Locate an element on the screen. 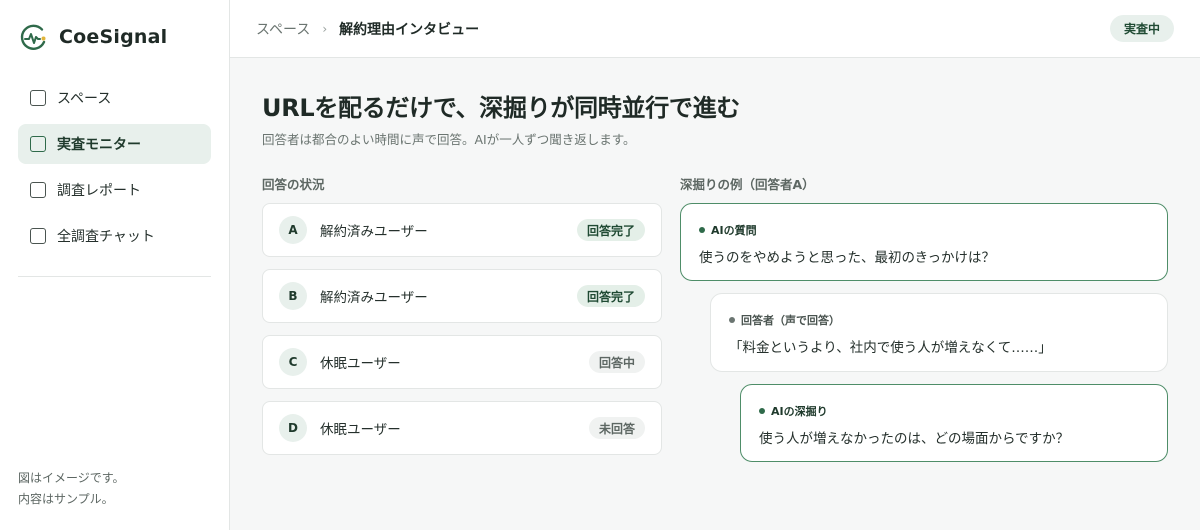 The height and width of the screenshot is (530, 1200). list-item: C 休眠ユーザー 回答中 is located at coordinates (462, 362).